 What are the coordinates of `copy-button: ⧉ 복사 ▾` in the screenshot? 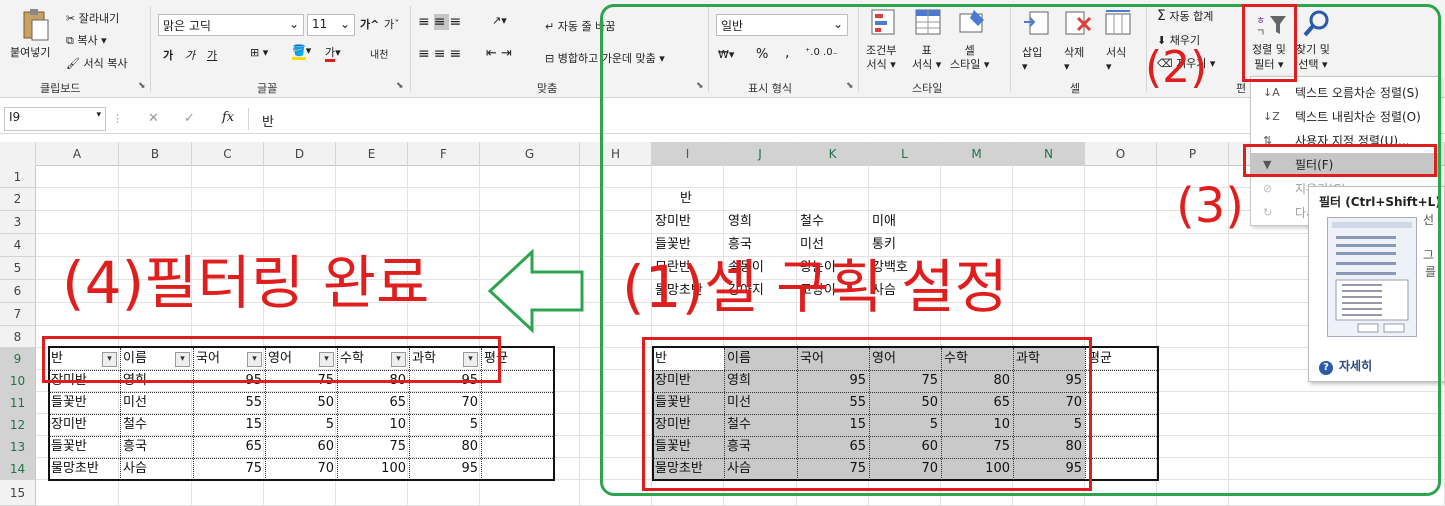 It's located at (86, 40).